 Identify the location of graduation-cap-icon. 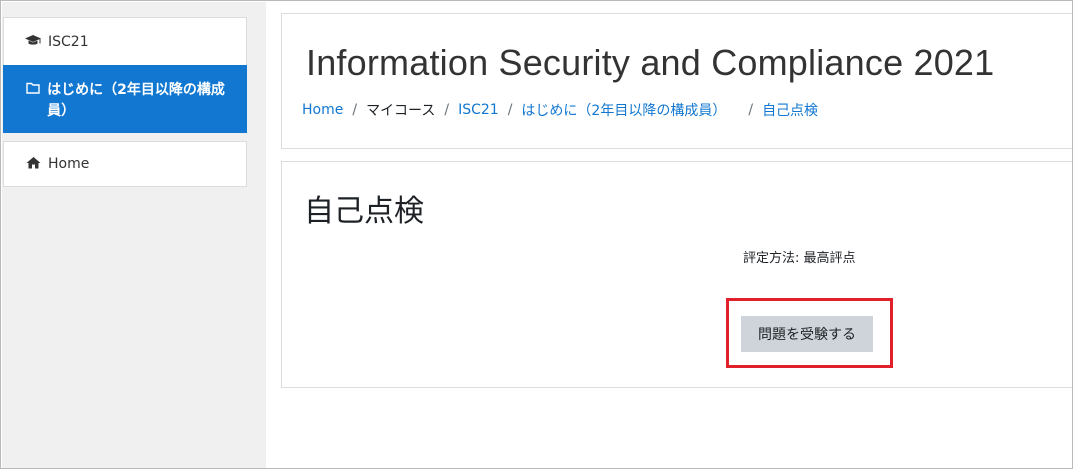
(33, 41).